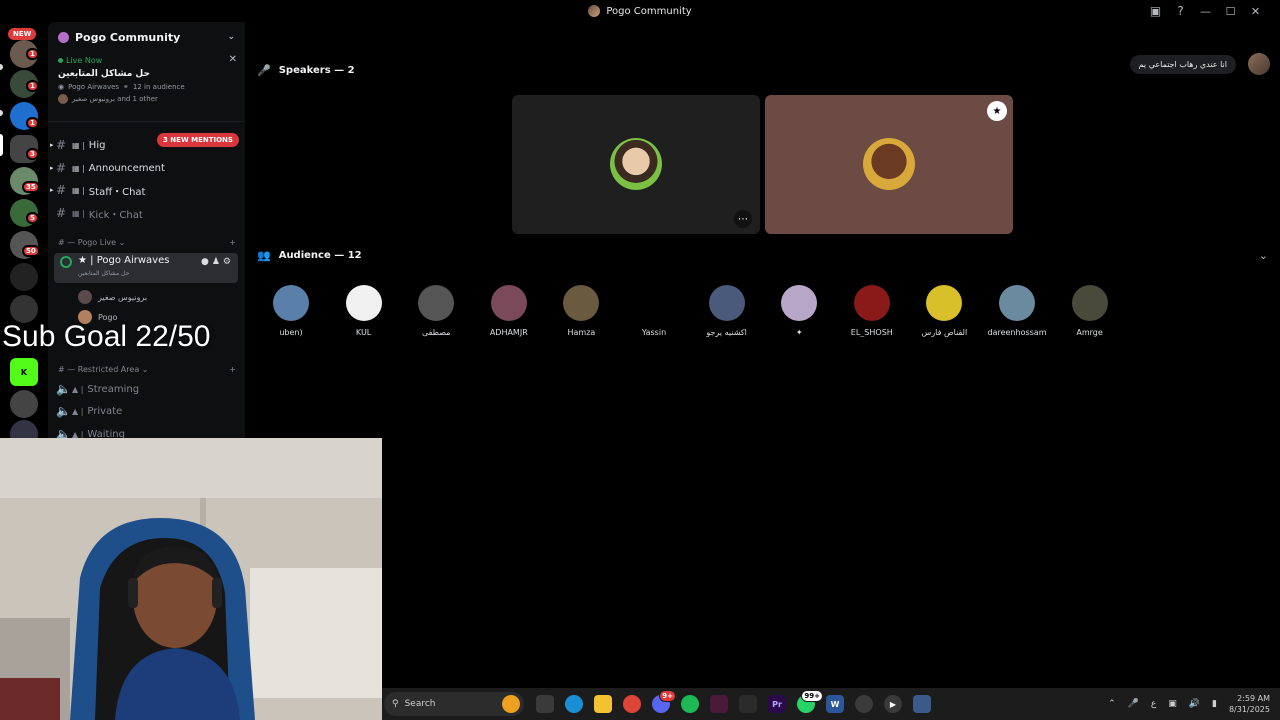 The image size is (1280, 720). What do you see at coordinates (1017, 311) in the screenshot?
I see `audience-member: dareenhossam` at bounding box center [1017, 311].